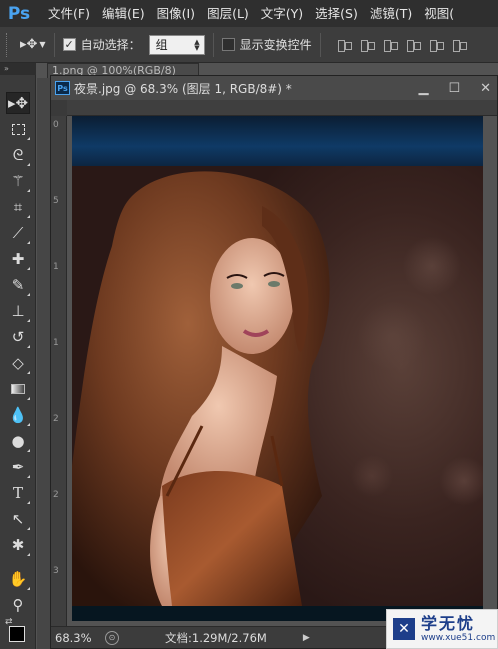  I want to click on lasso-tool-icon: ᘓ, so click(18, 155).